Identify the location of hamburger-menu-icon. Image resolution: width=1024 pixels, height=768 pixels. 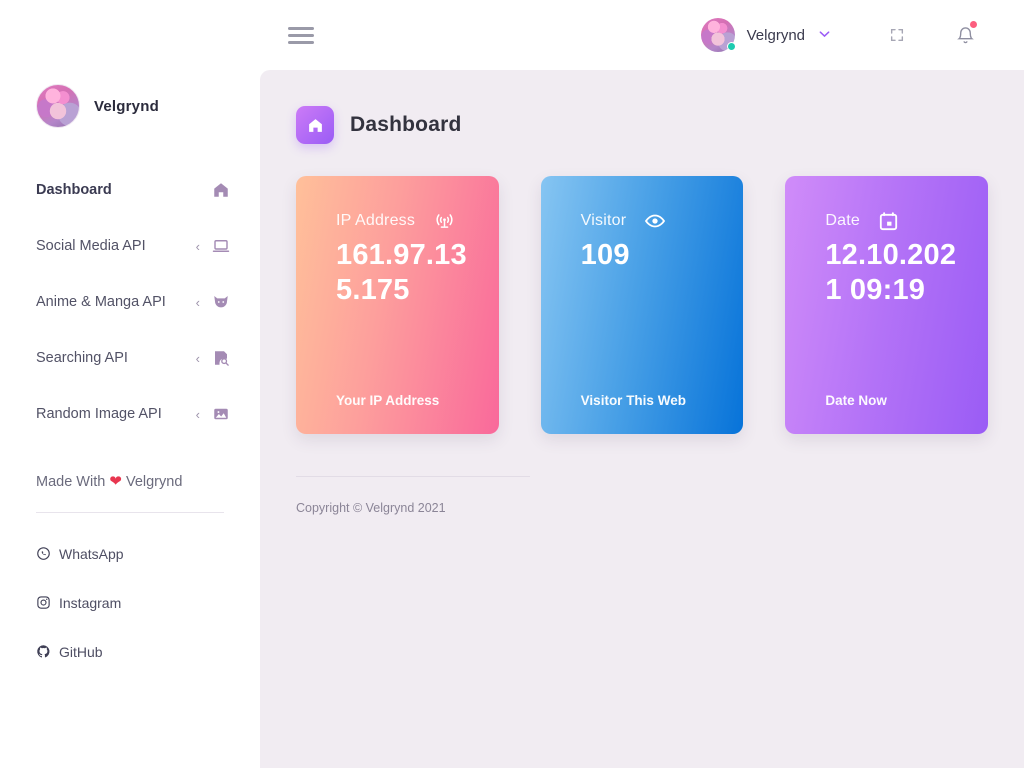
(301, 35).